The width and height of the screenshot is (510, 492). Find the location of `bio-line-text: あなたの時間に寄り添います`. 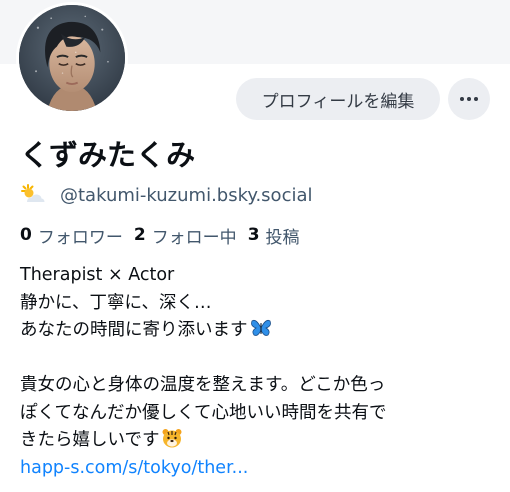

bio-line-text: あなたの時間に寄り添います is located at coordinates (134, 330).